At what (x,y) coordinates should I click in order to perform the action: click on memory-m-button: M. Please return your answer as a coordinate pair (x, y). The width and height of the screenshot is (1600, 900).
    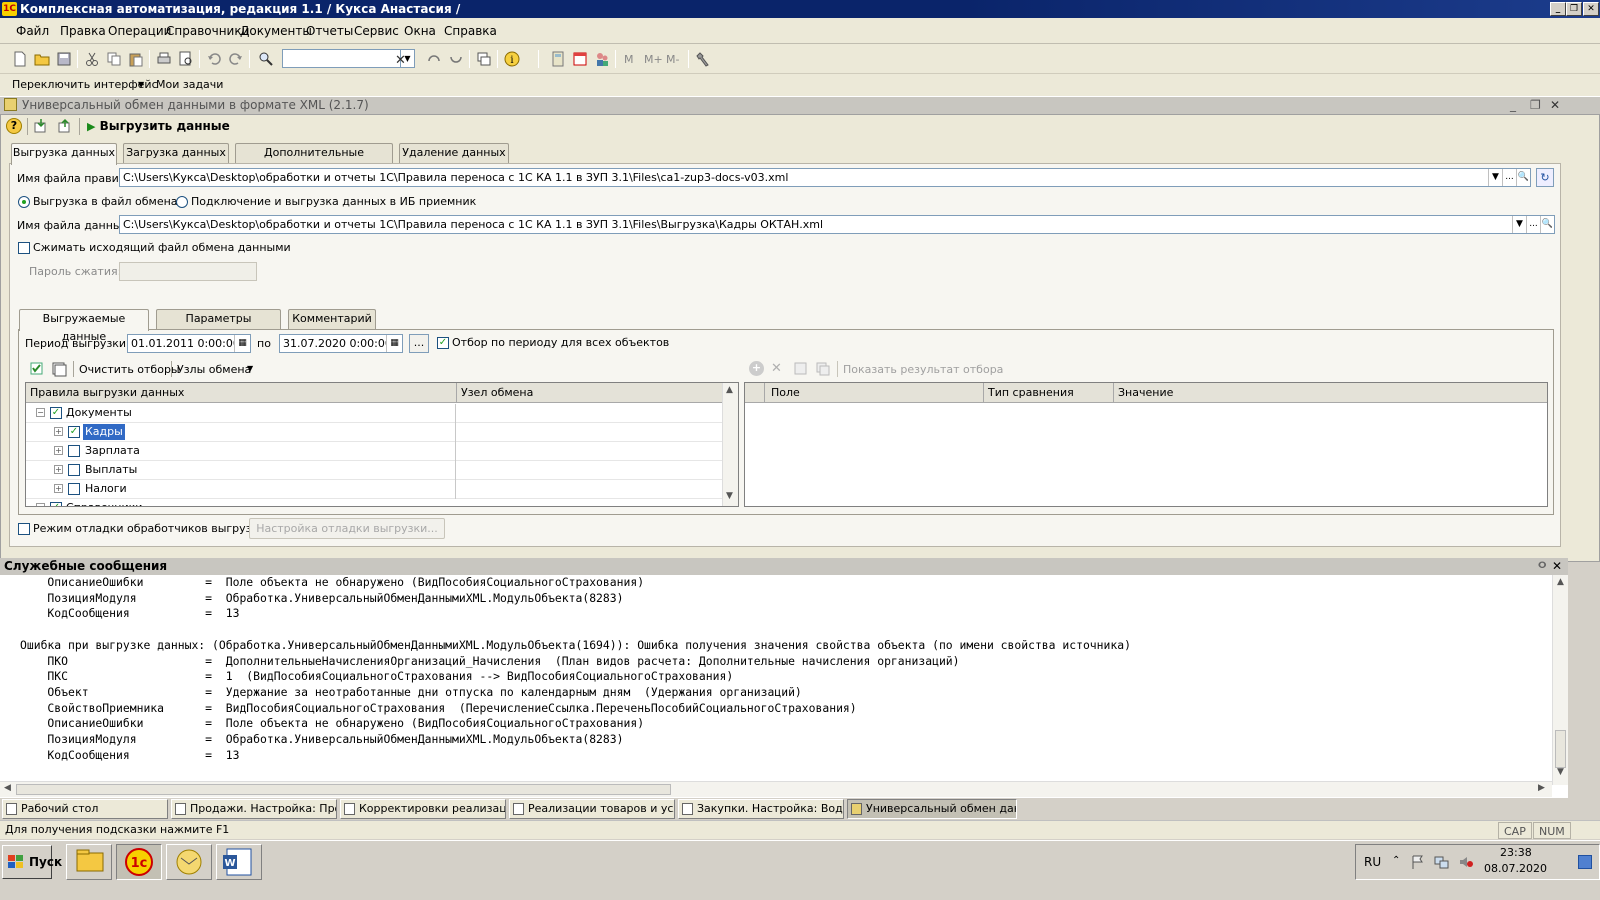
    Looking at the image, I should click on (629, 59).